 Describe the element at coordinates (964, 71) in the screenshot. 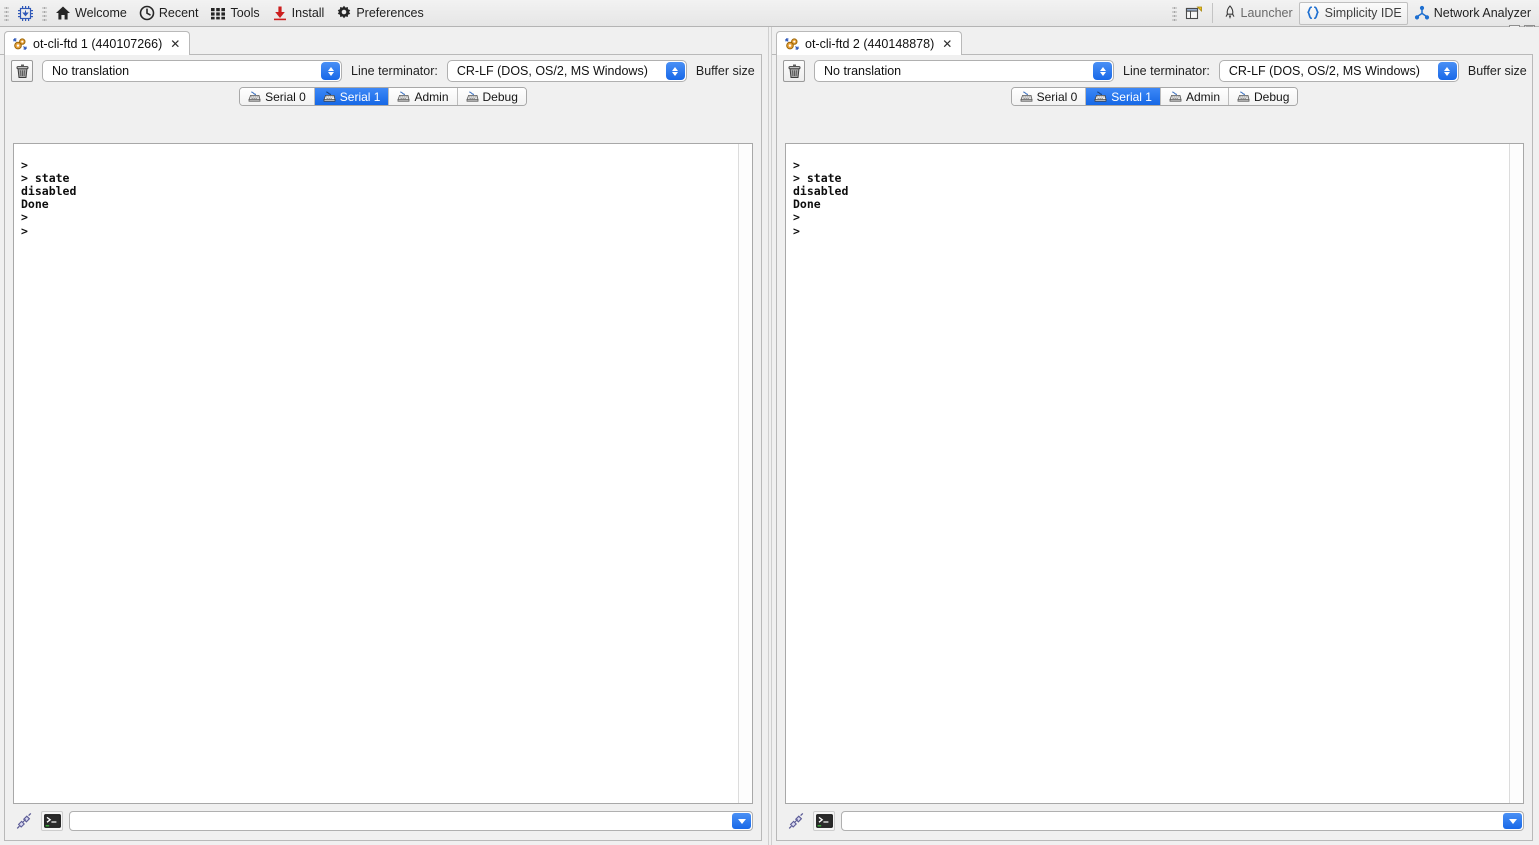

I see `translation-combobox-2: No translation` at that location.